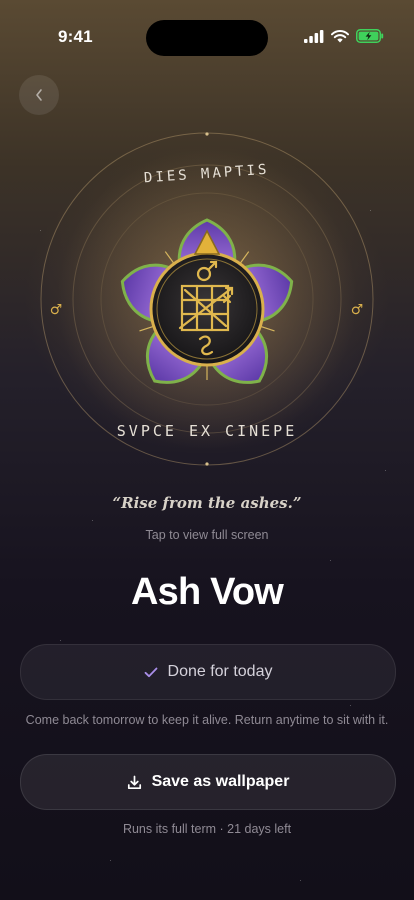 The image size is (414, 900). I want to click on done-for-today-button: Done for today, so click(208, 672).